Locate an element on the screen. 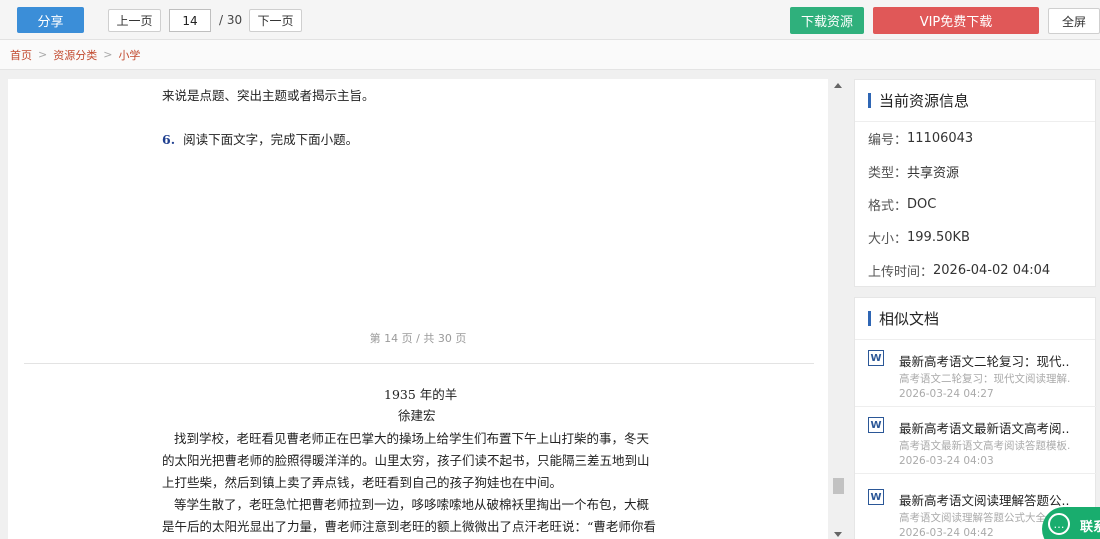  info-value: 共享资源 is located at coordinates (933, 173).